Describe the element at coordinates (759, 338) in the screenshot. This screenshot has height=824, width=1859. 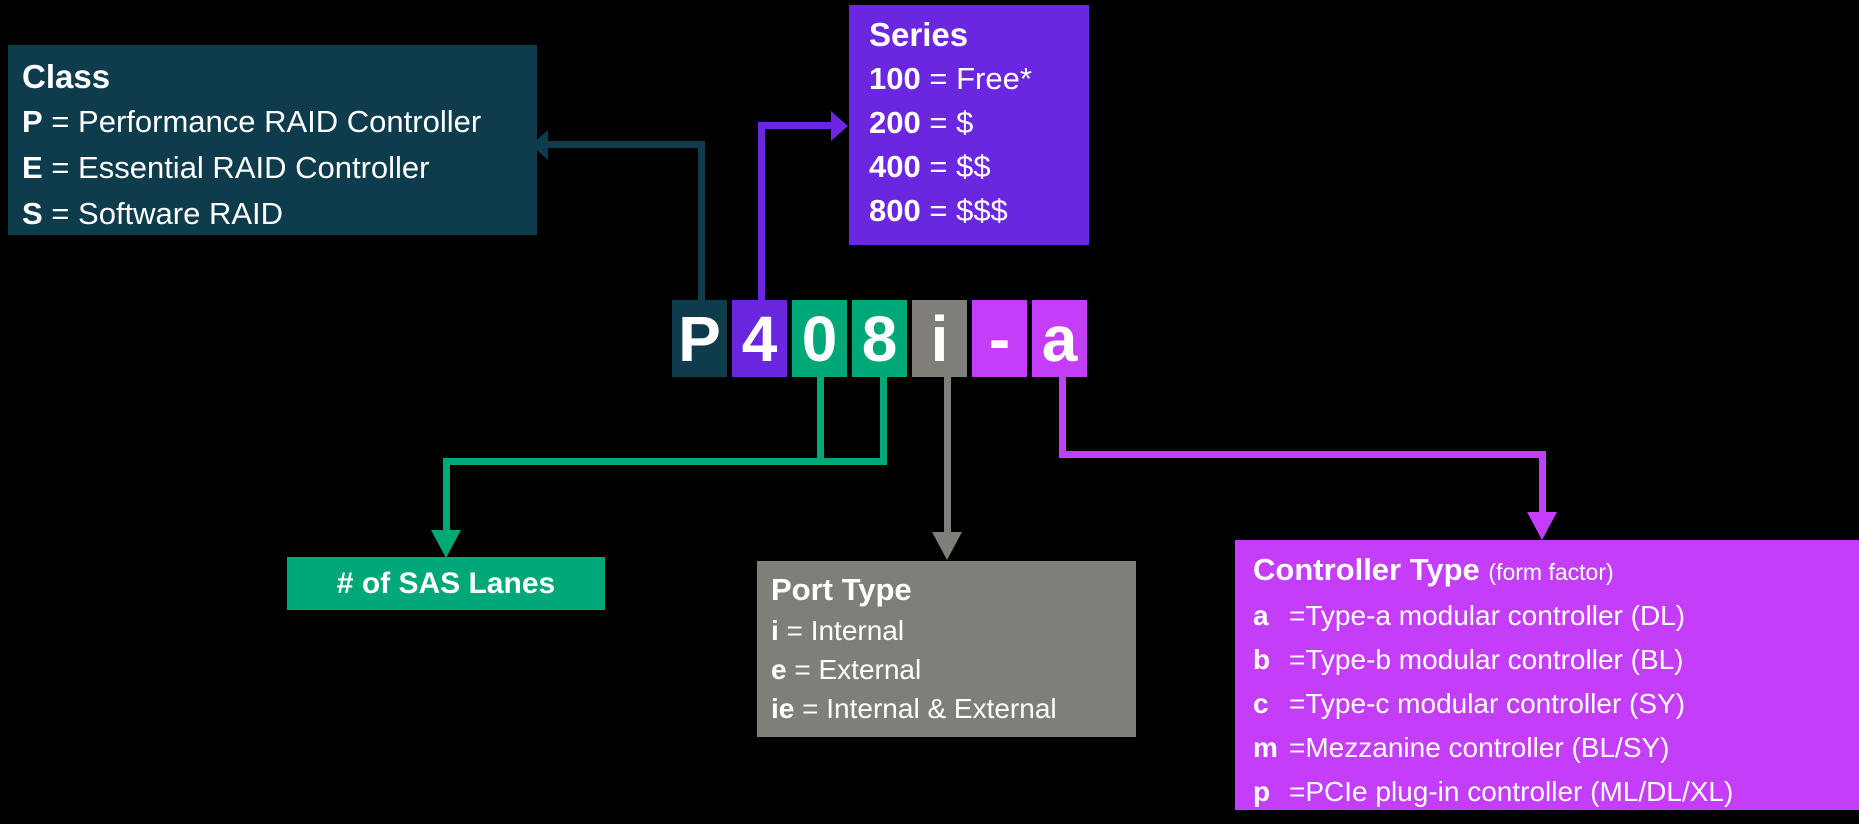
I see `part-tile-series: 4` at that location.